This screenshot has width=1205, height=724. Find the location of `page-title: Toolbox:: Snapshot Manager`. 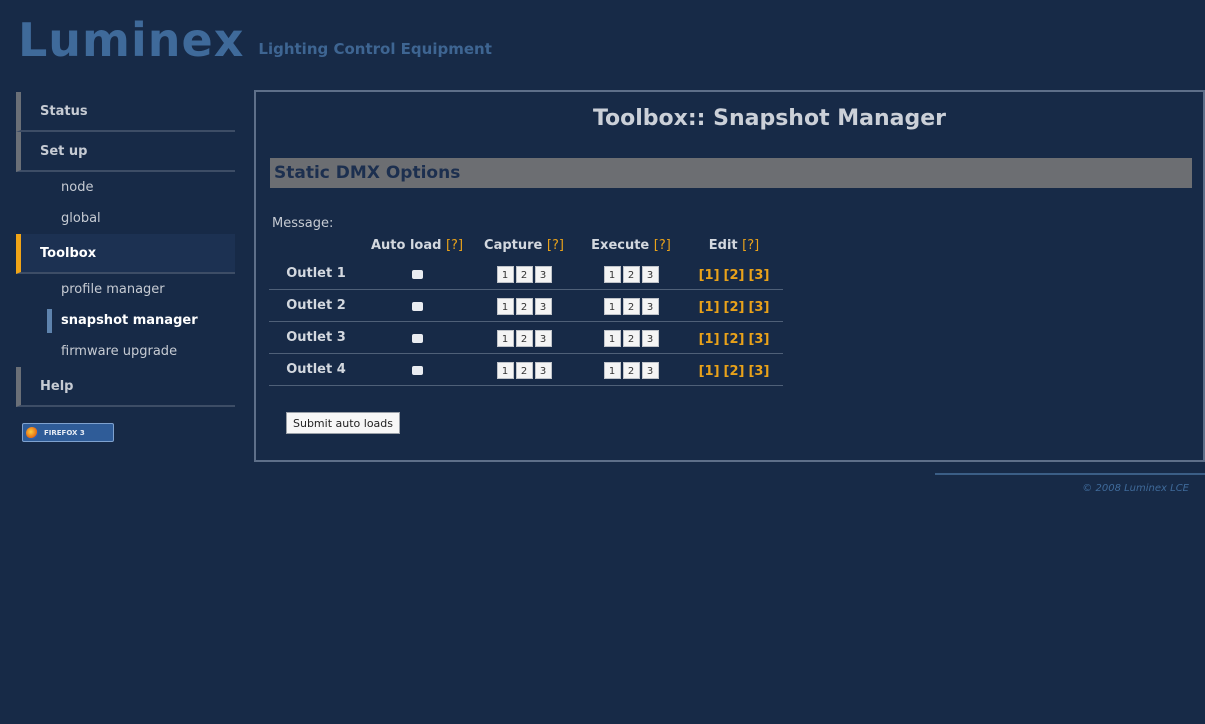

page-title: Toolbox:: Snapshot Manager is located at coordinates (769, 118).